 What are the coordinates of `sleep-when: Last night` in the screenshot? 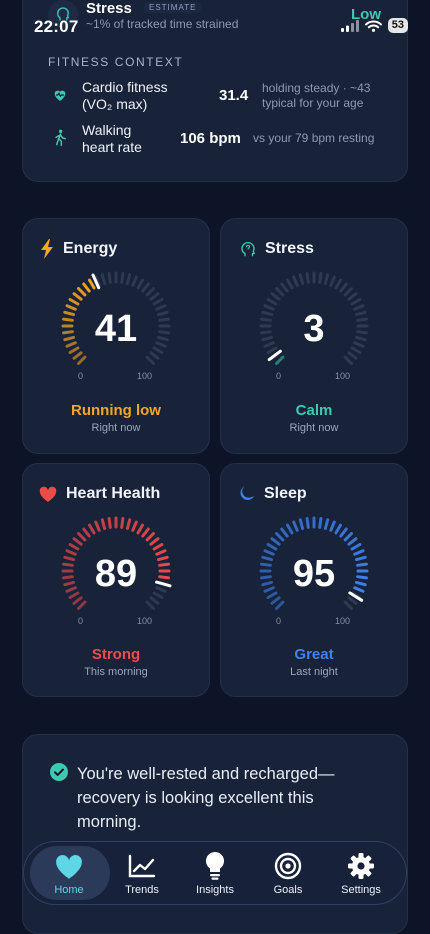 It's located at (314, 672).